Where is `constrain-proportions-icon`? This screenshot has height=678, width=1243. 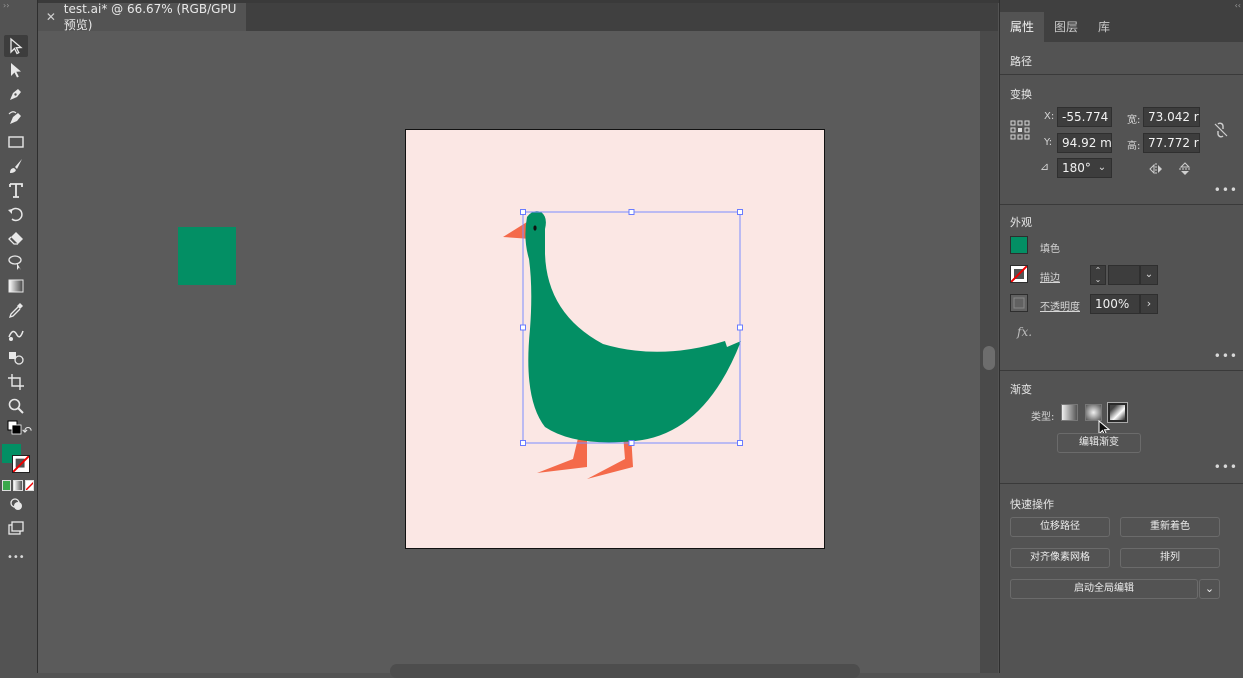
constrain-proportions-icon is located at coordinates (1221, 130).